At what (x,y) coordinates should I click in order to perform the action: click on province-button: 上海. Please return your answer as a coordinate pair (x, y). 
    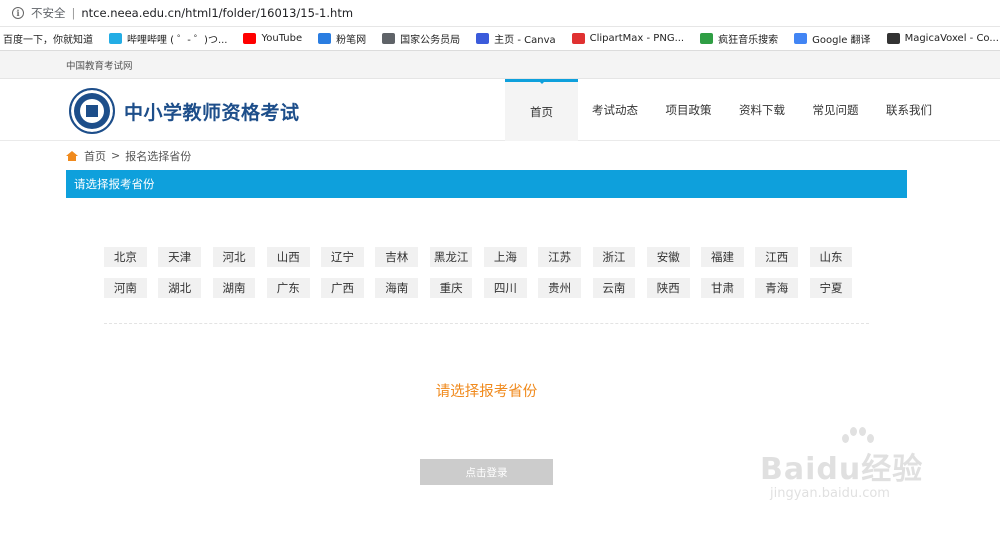
    Looking at the image, I should click on (505, 257).